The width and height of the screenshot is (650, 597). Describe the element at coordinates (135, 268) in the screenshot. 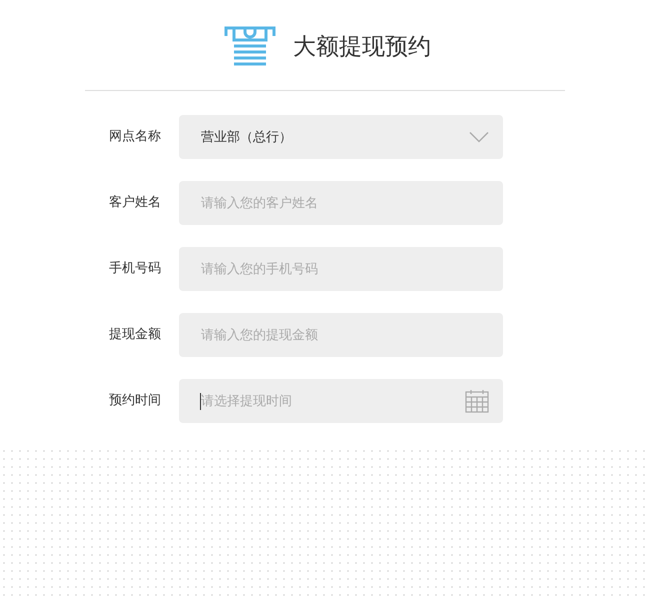

I see `field-label: 手机号码` at that location.